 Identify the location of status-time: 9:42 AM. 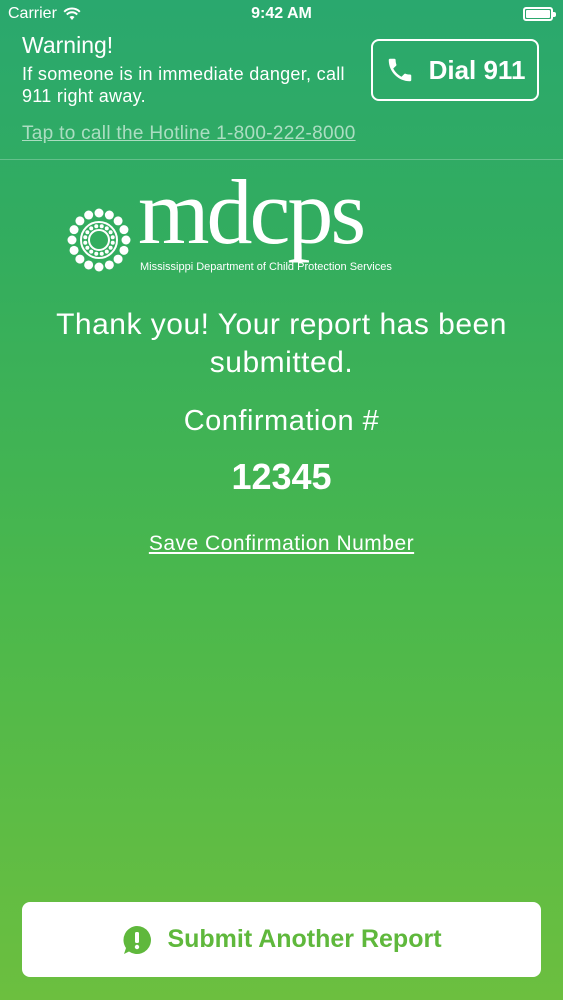
(281, 13).